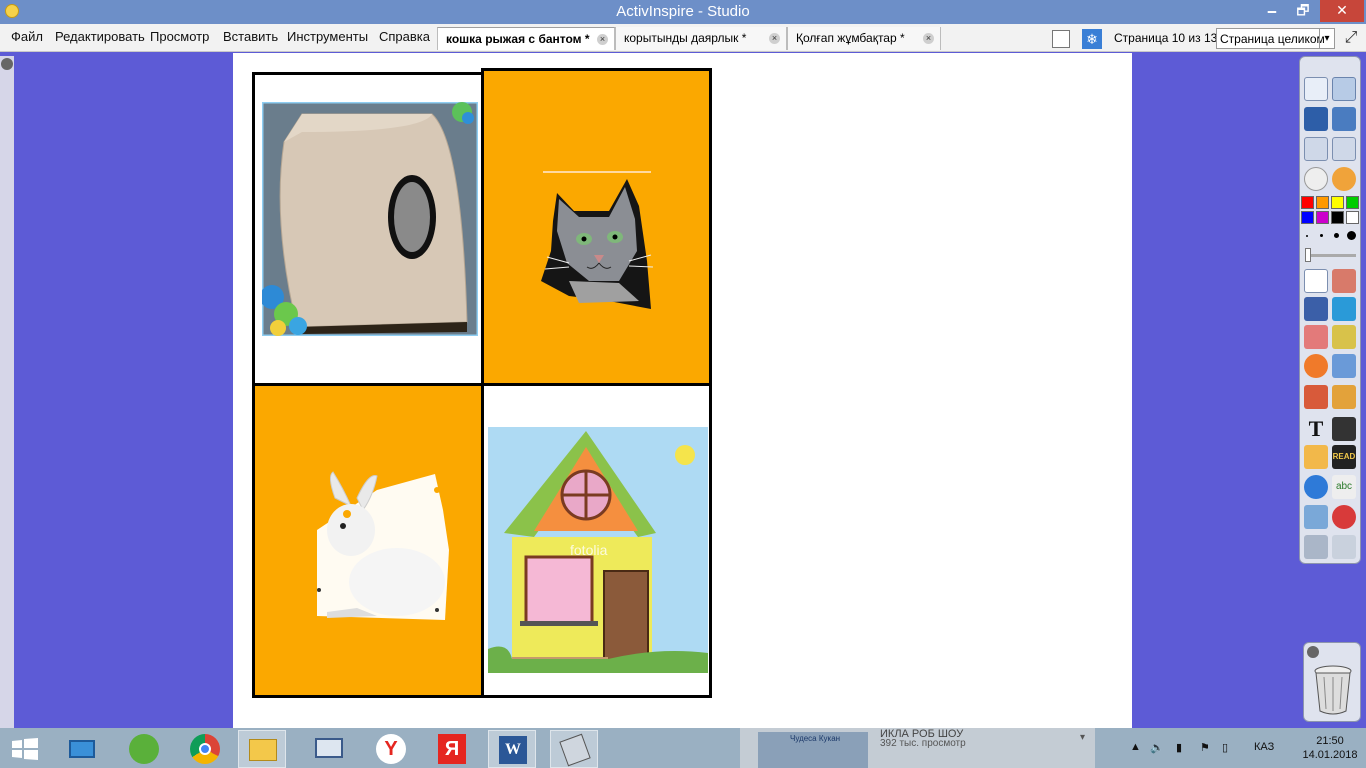  Describe the element at coordinates (1316, 487) in the screenshot. I see `web-icon` at that location.